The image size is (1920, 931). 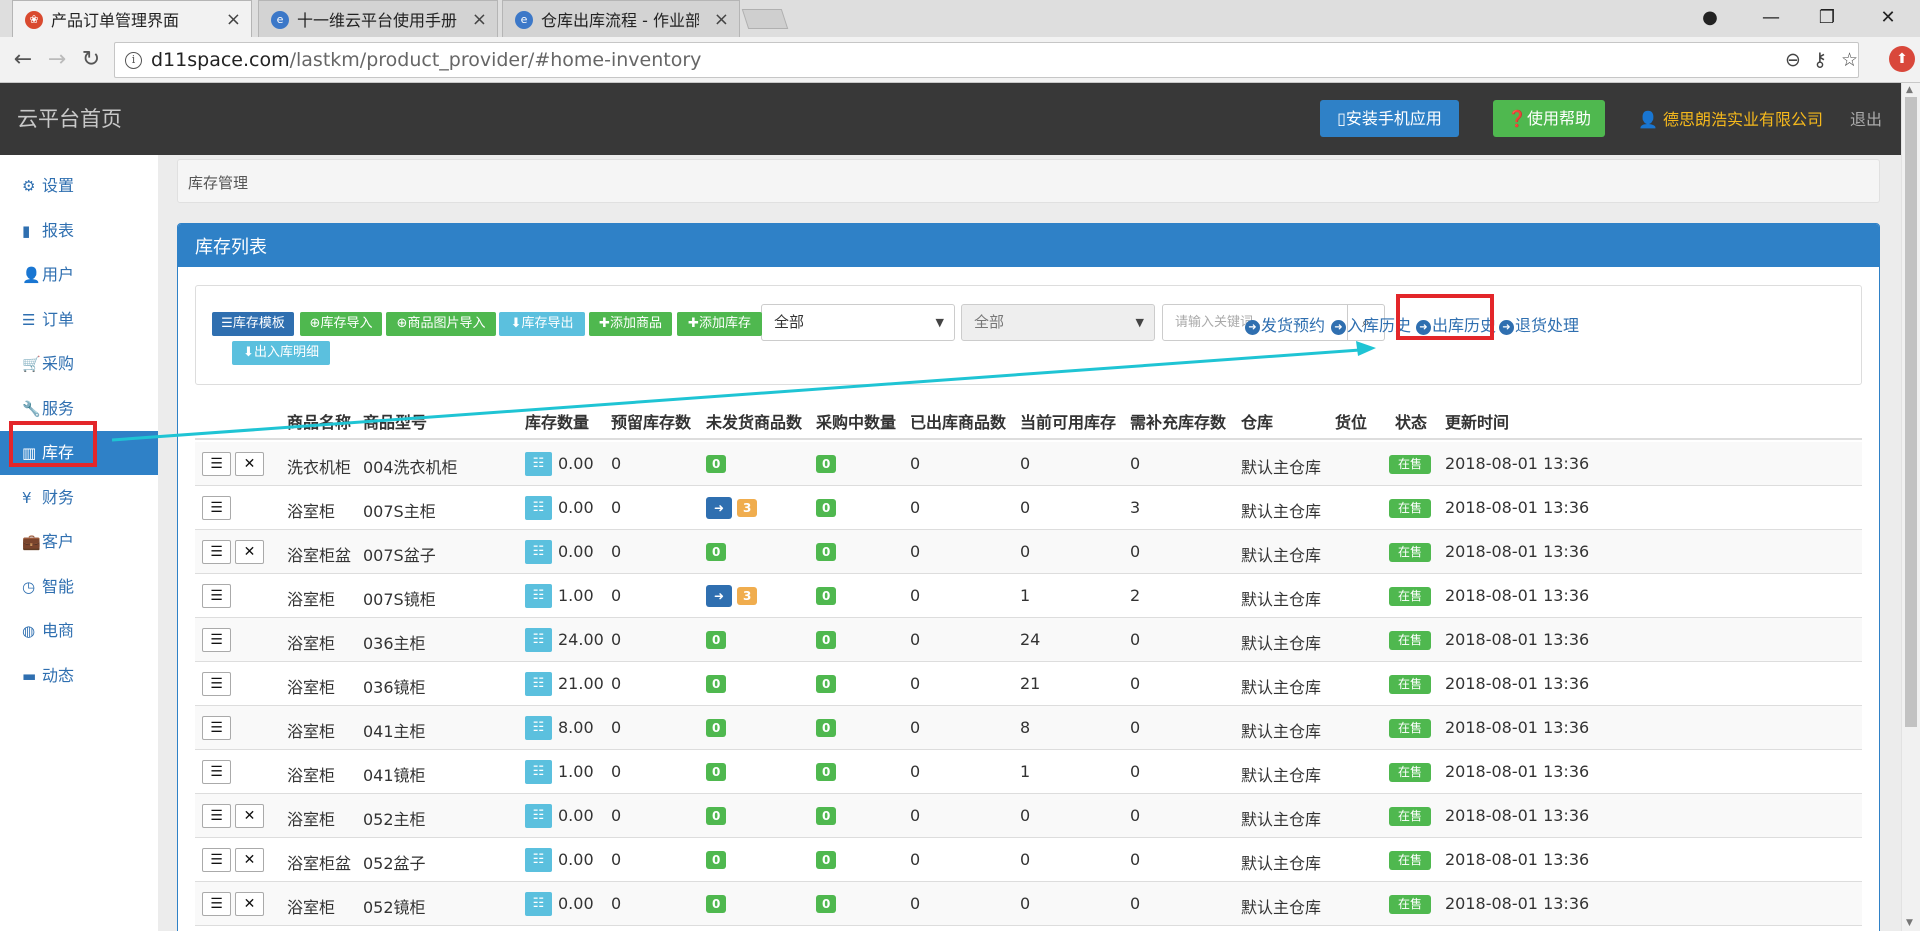 What do you see at coordinates (616, 639) in the screenshot?
I see `reserved-qty: 0` at bounding box center [616, 639].